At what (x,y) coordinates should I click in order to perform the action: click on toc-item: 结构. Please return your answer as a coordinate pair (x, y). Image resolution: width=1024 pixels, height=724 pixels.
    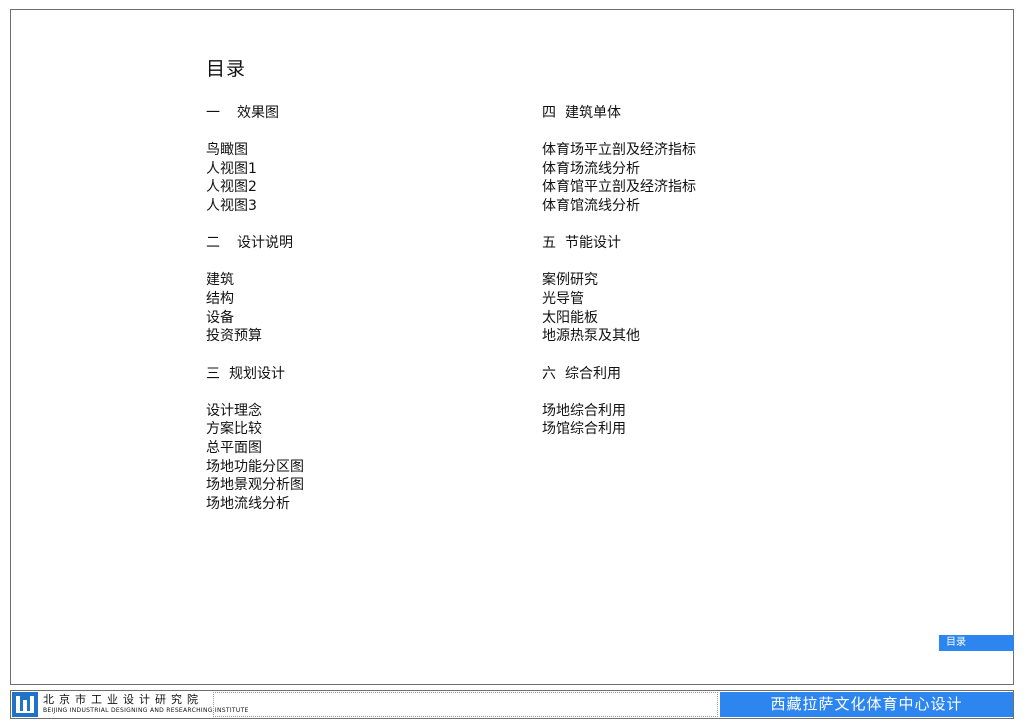
    Looking at the image, I should click on (220, 298).